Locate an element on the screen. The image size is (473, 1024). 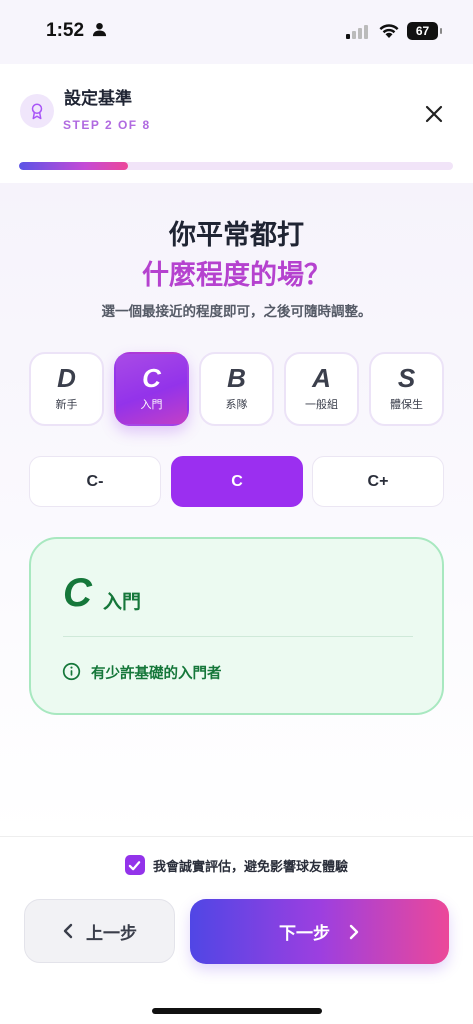
award-icon is located at coordinates (37, 111).